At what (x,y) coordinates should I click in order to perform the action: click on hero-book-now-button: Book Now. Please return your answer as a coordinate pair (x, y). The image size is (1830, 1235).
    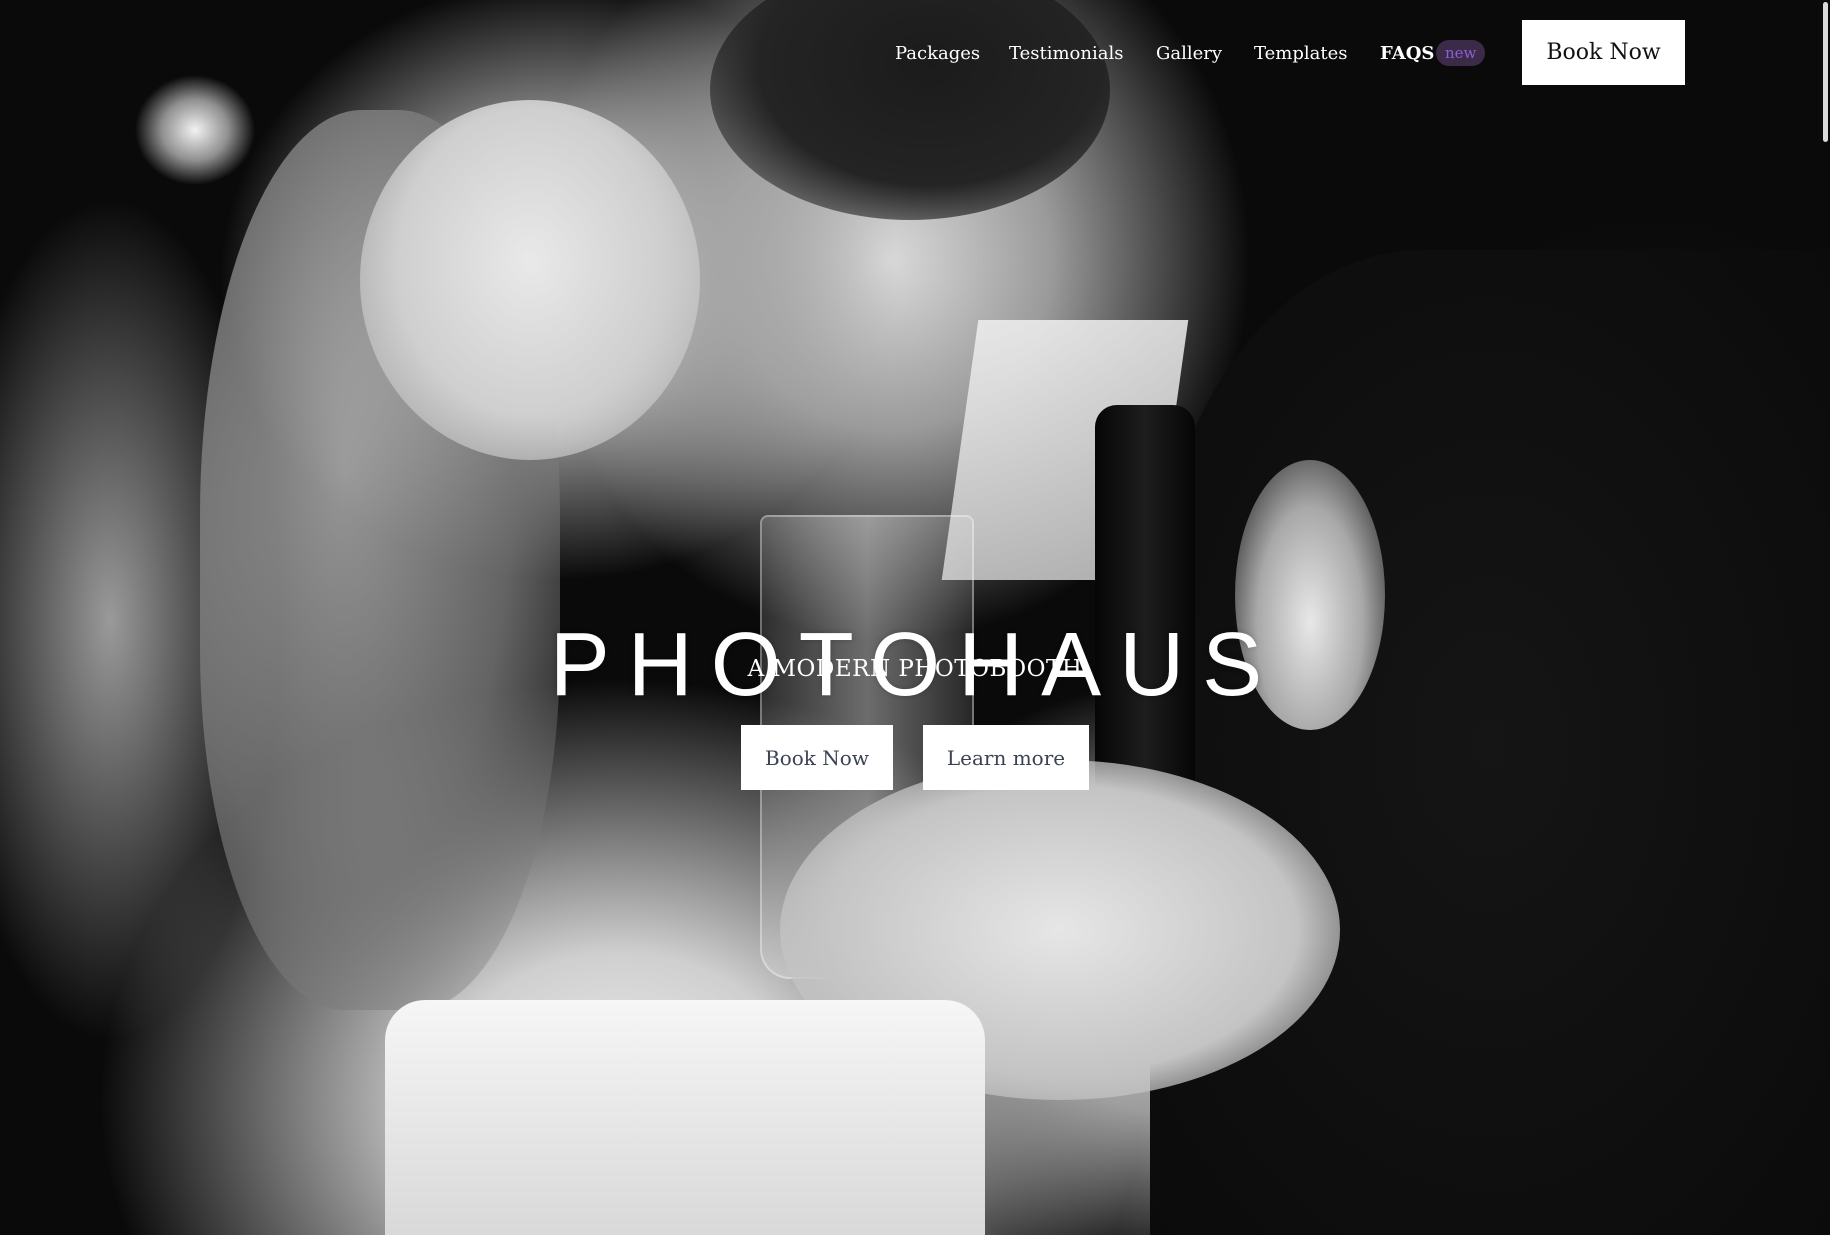
    Looking at the image, I should click on (817, 757).